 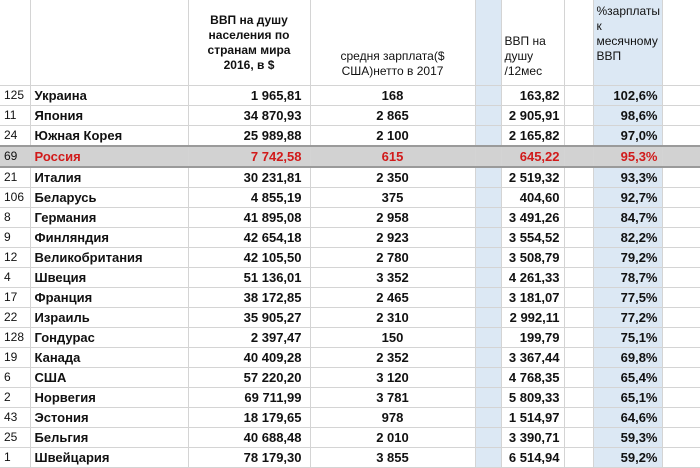 I want to click on gdp-month-cell: 4 768,35, so click(x=533, y=377).